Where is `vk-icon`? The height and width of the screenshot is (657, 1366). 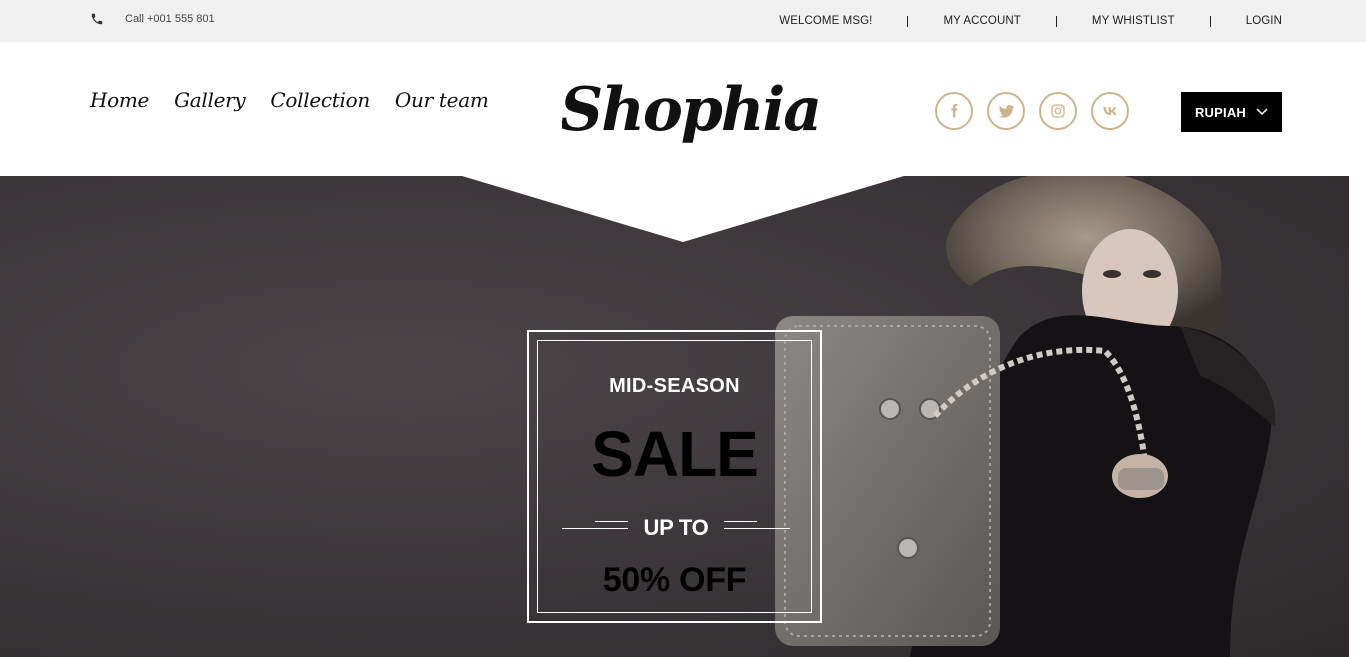
vk-icon is located at coordinates (1110, 111).